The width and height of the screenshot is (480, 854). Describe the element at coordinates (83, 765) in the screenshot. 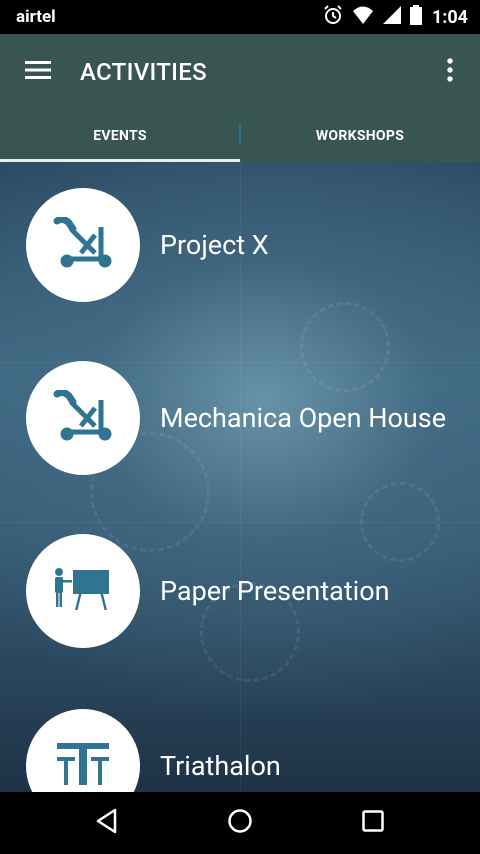

I see `triathalon-icon` at that location.